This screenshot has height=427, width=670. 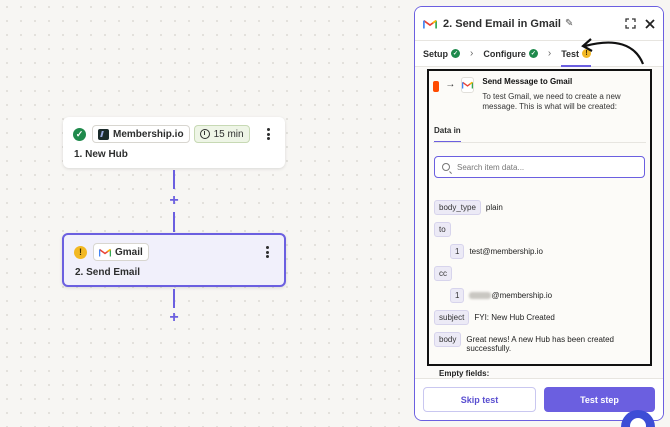 What do you see at coordinates (101, 154) in the screenshot?
I see `step-title: 1. New Hub` at bounding box center [101, 154].